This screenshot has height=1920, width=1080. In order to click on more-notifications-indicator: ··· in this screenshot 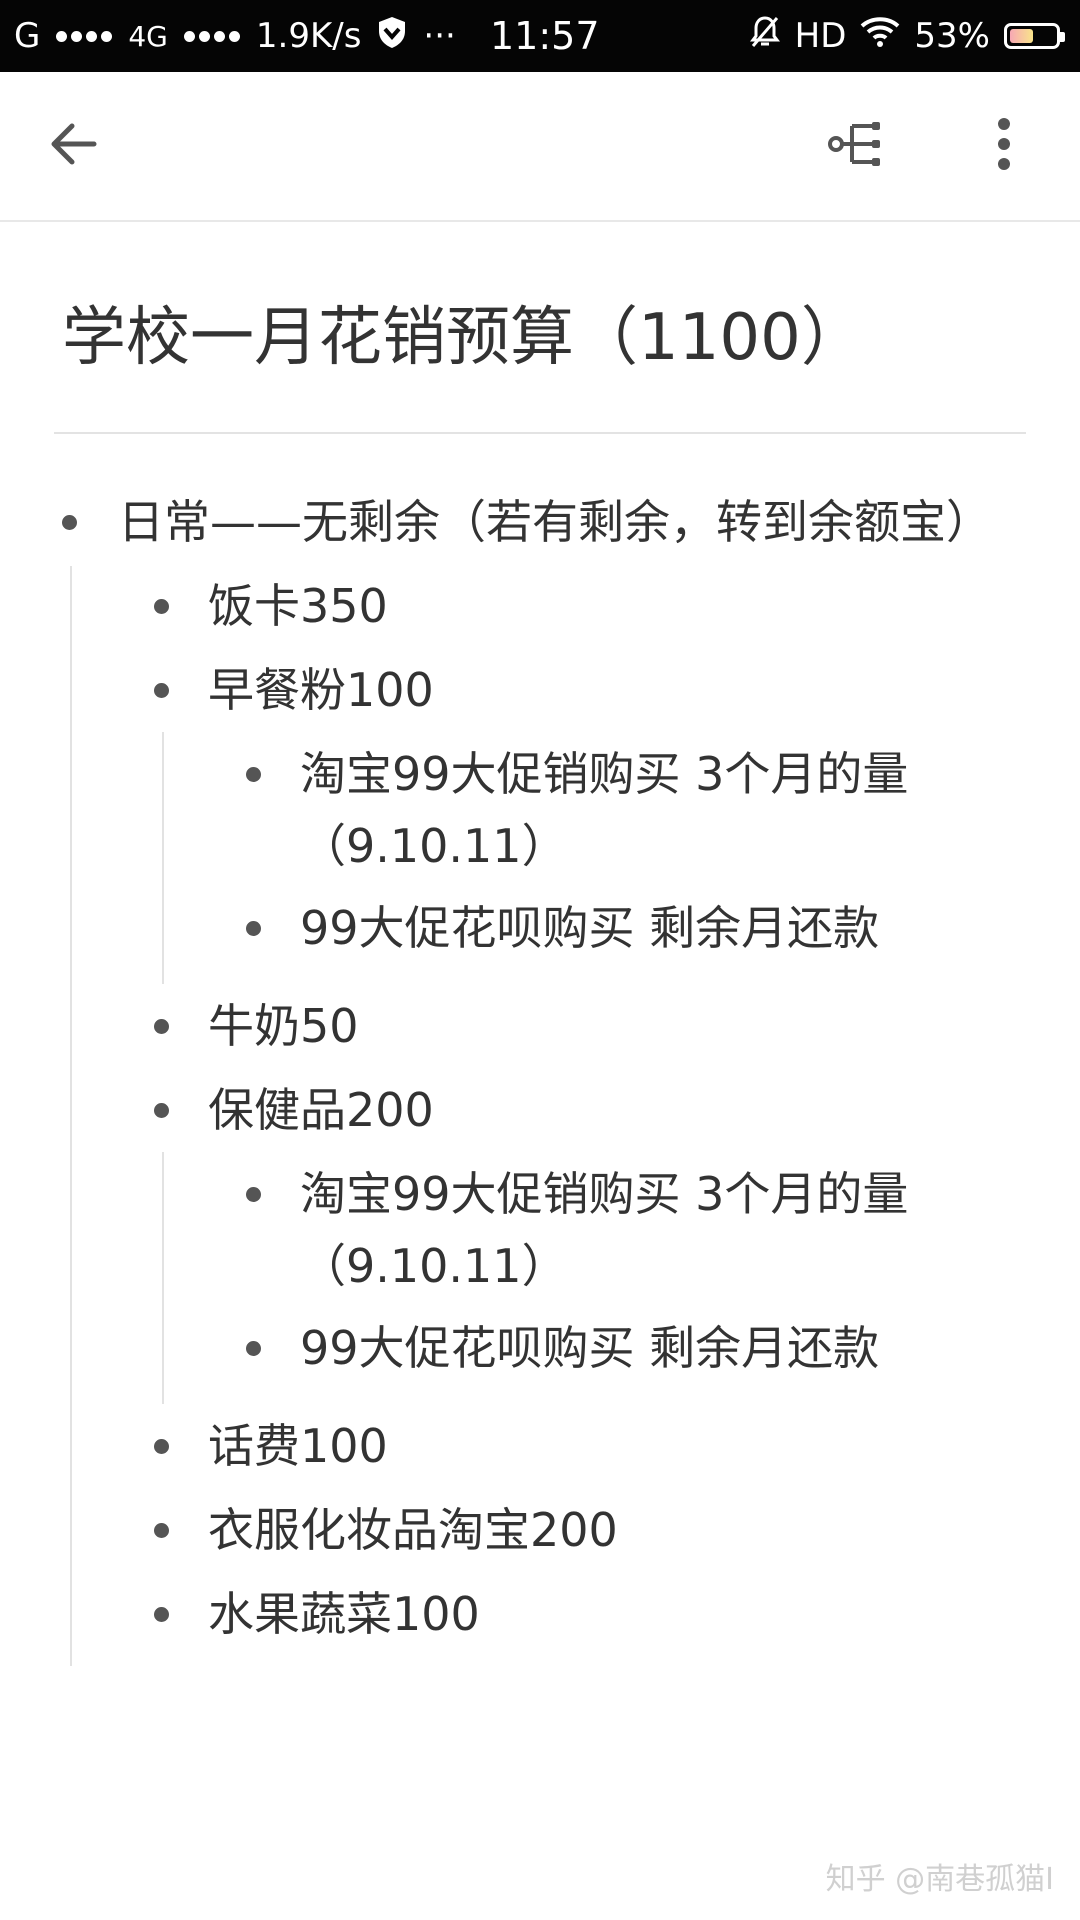, I will do `click(439, 36)`.